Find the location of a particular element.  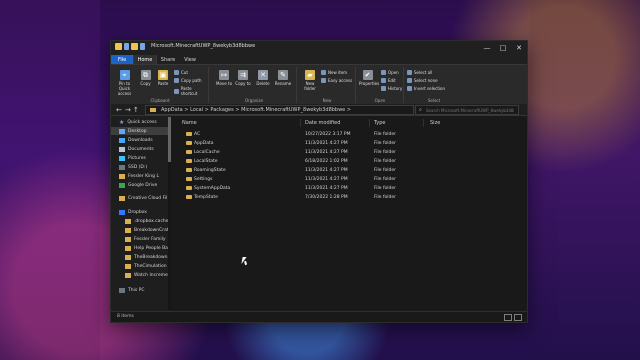

copy-path-button: Copy path is located at coordinates (188, 80).